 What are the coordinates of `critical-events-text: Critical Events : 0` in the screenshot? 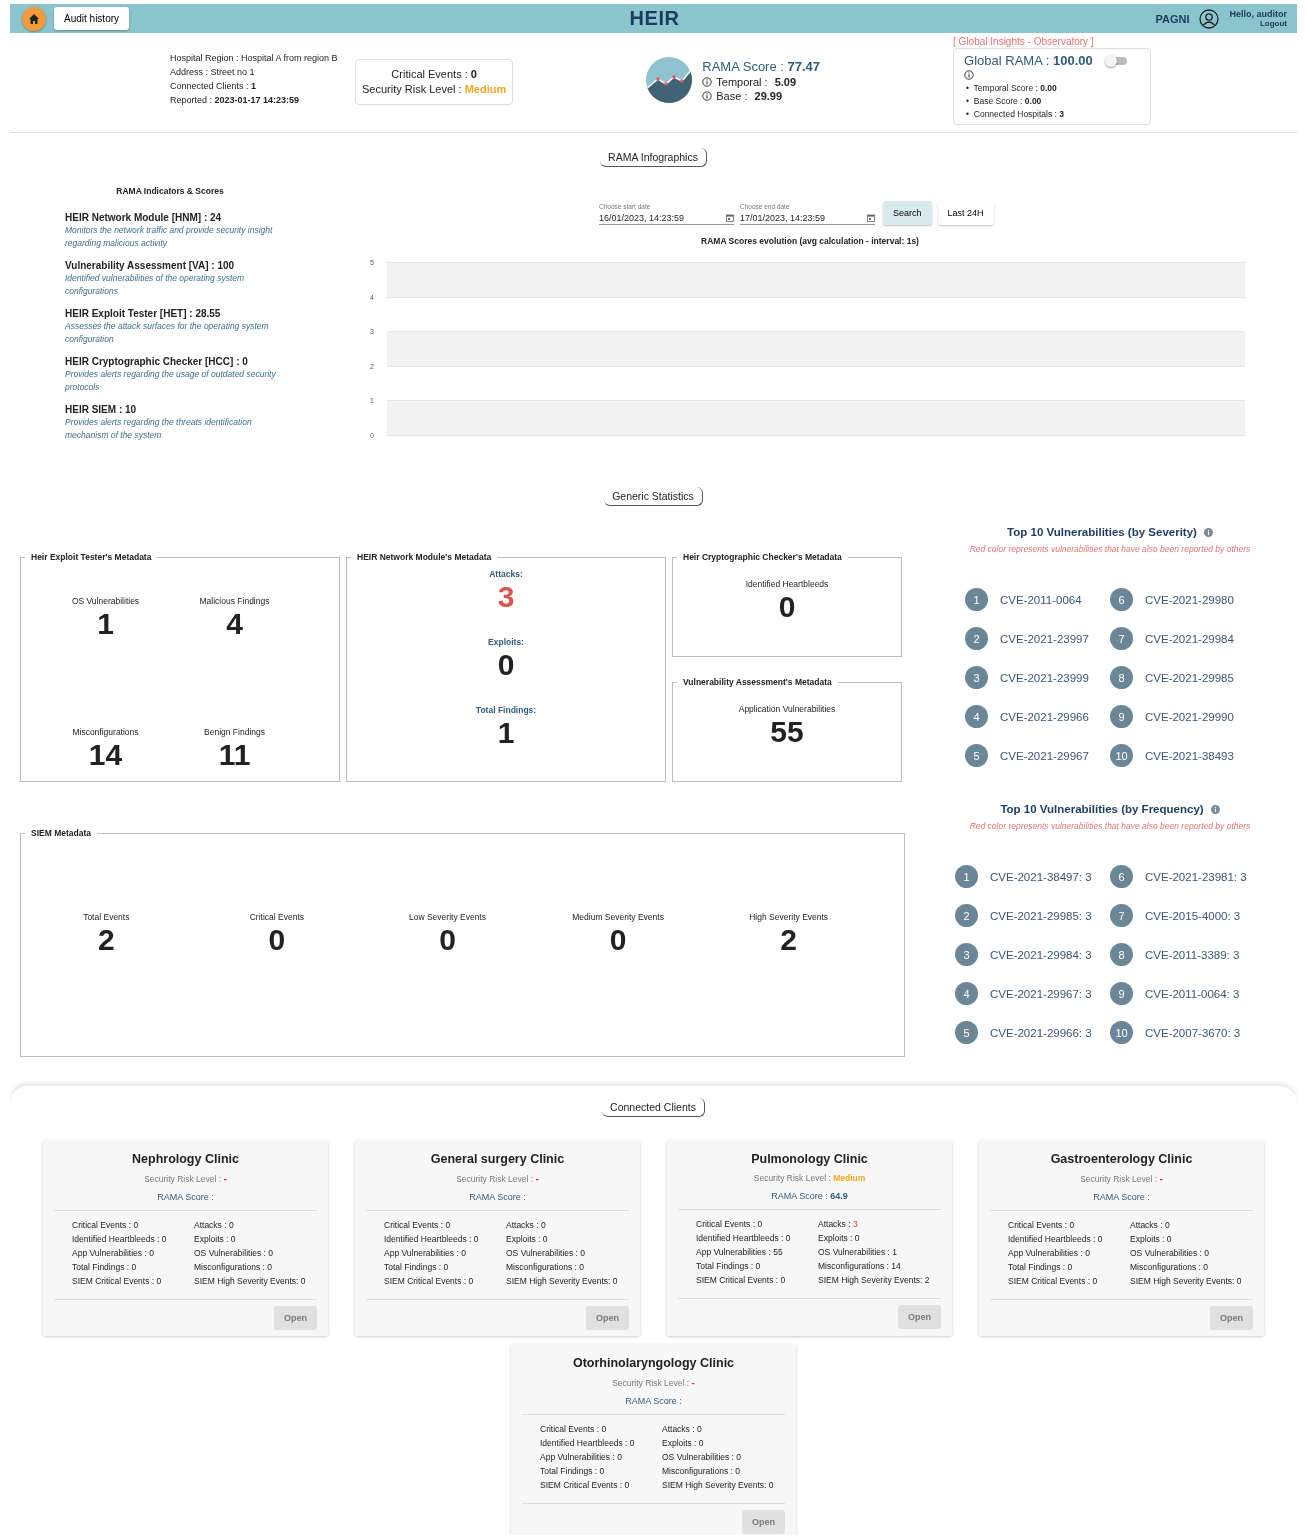 It's located at (434, 74).